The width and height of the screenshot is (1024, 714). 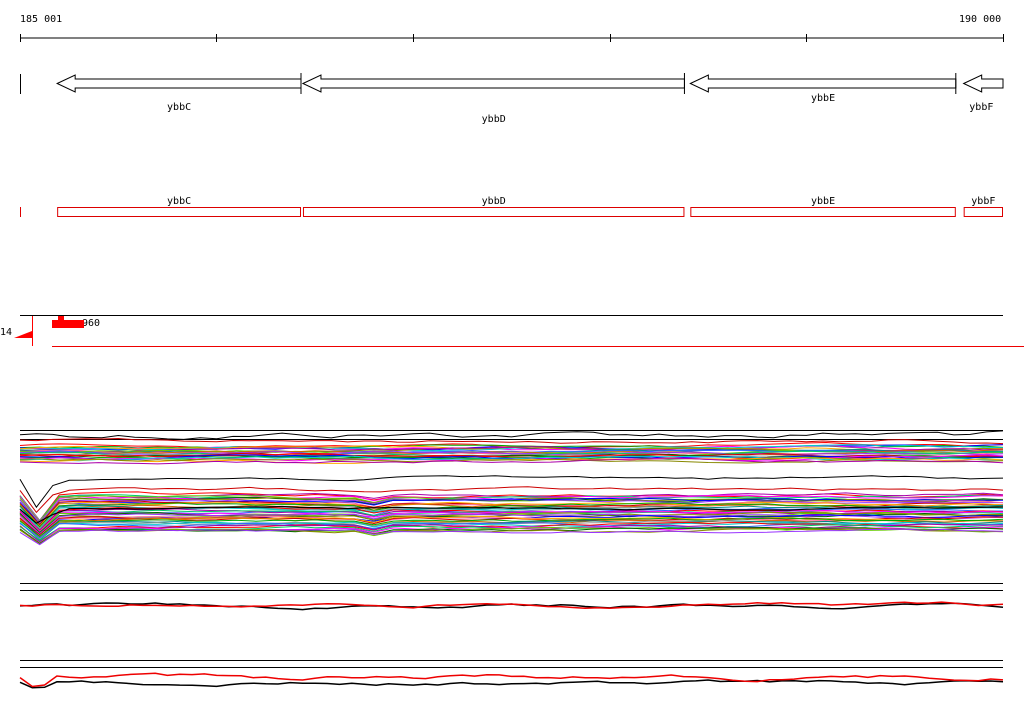 What do you see at coordinates (511, 206) in the screenshot?
I see `gene-box-track: ybbC ybbD ybbE ybbF` at bounding box center [511, 206].